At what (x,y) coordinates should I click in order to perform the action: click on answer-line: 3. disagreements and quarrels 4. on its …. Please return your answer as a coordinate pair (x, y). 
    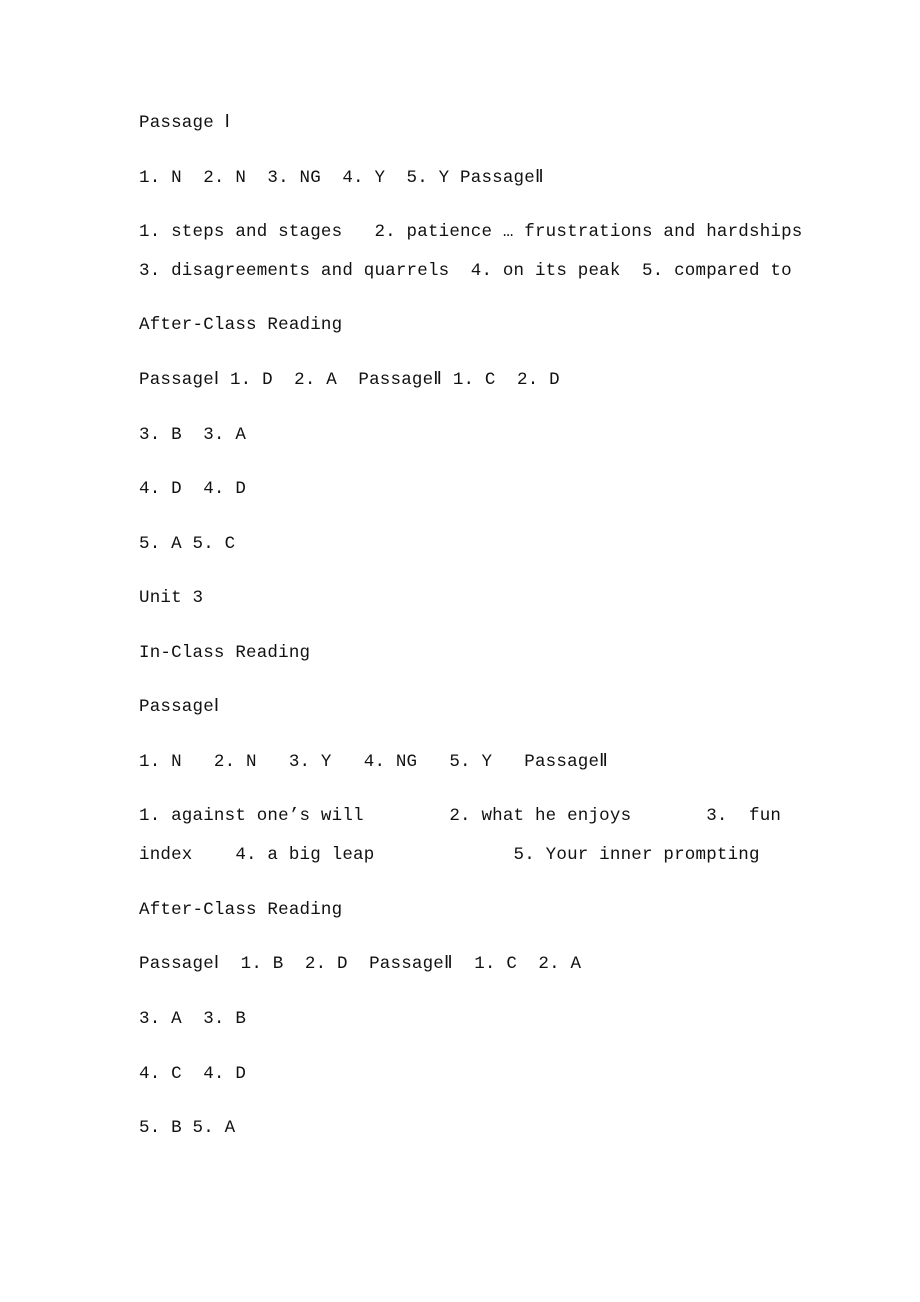
    Looking at the image, I should click on (465, 271).